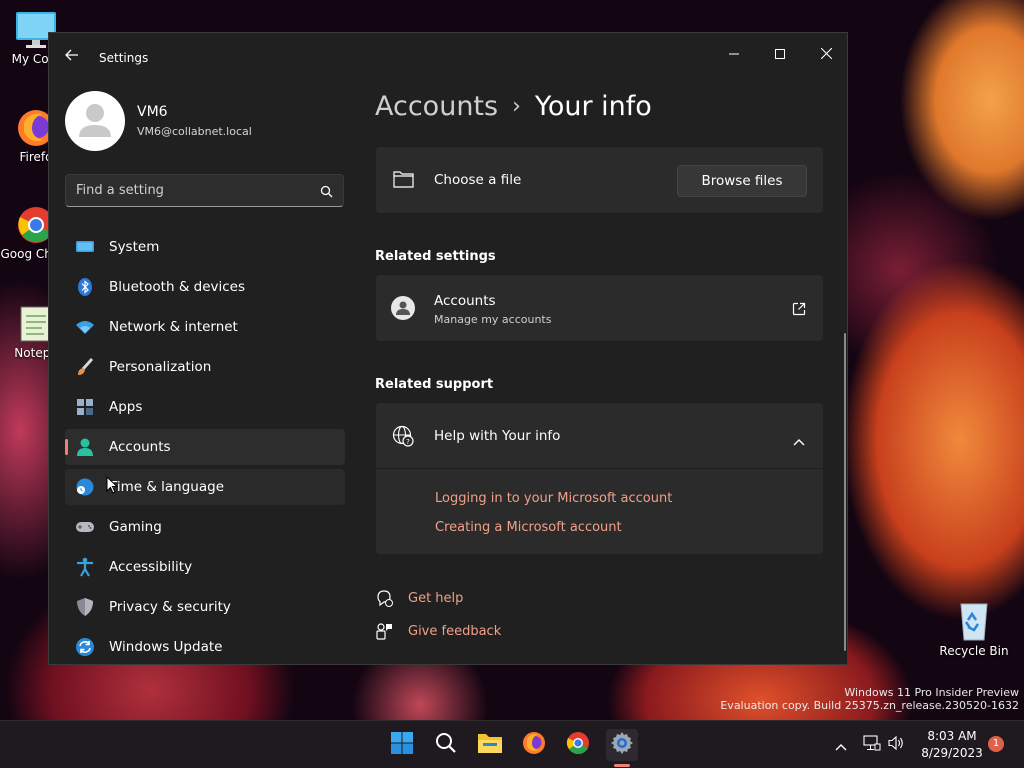 The width and height of the screenshot is (1024, 768). What do you see at coordinates (85, 527) in the screenshot?
I see `gamepad-icon` at bounding box center [85, 527].